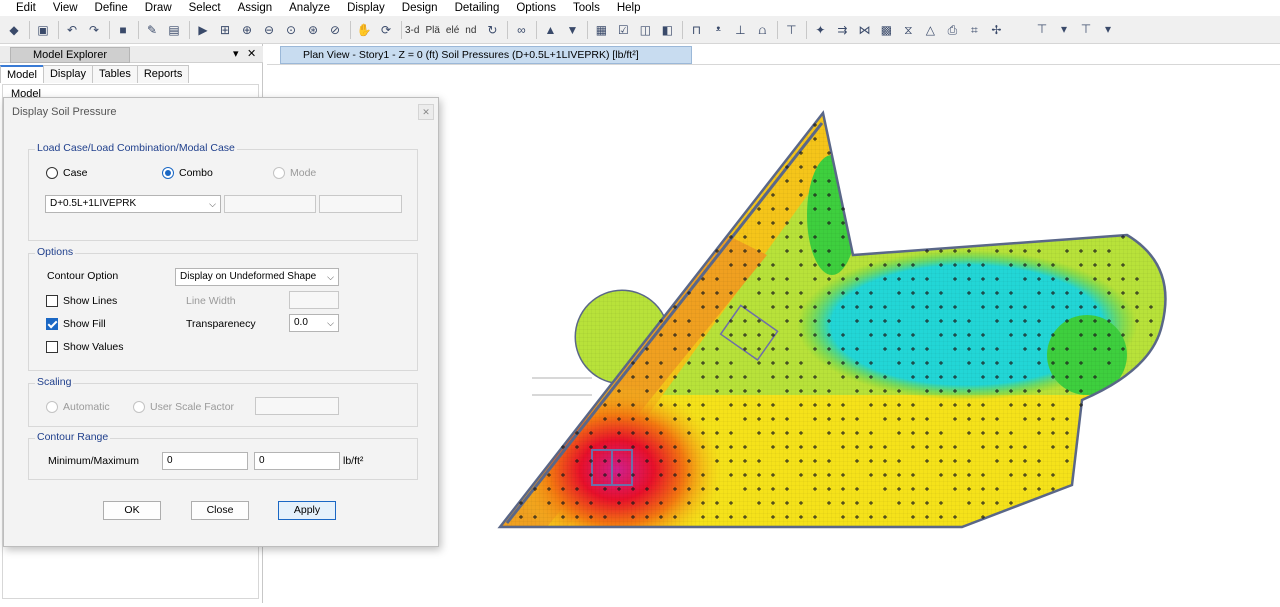 This screenshot has height=607, width=1280. Describe the element at coordinates (335, 30) in the screenshot. I see `zoom-next-icon: ⊘` at that location.